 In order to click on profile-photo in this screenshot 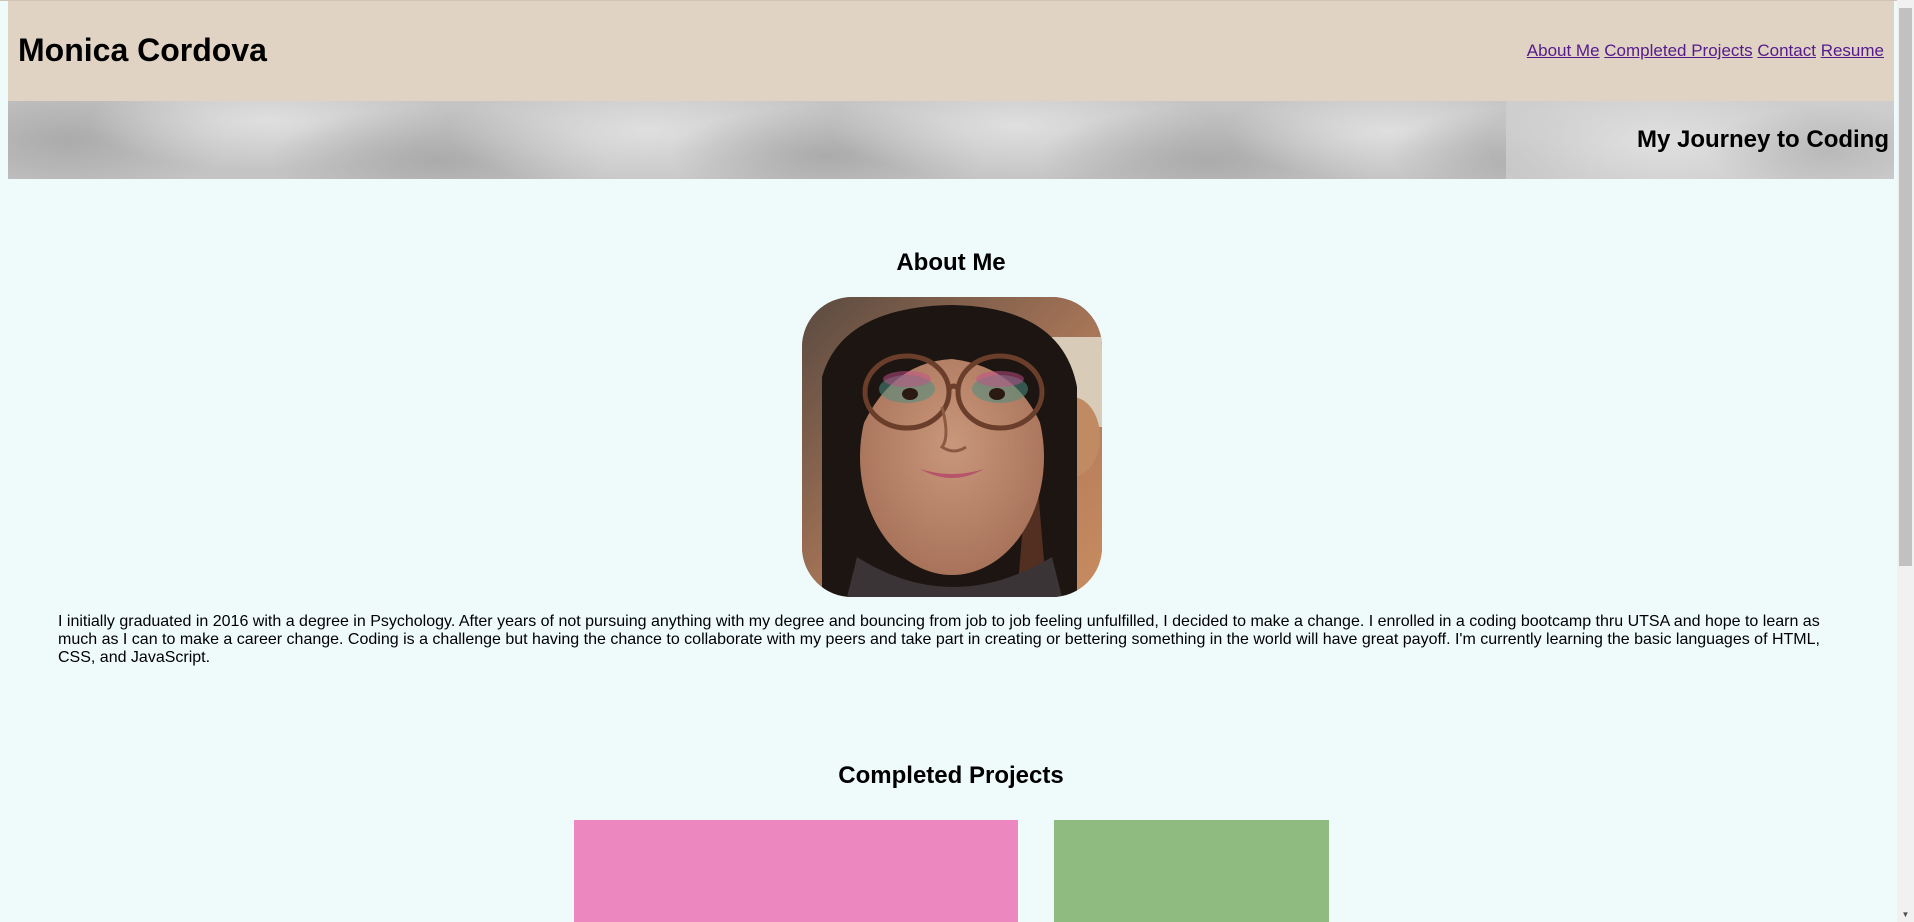, I will do `click(952, 447)`.